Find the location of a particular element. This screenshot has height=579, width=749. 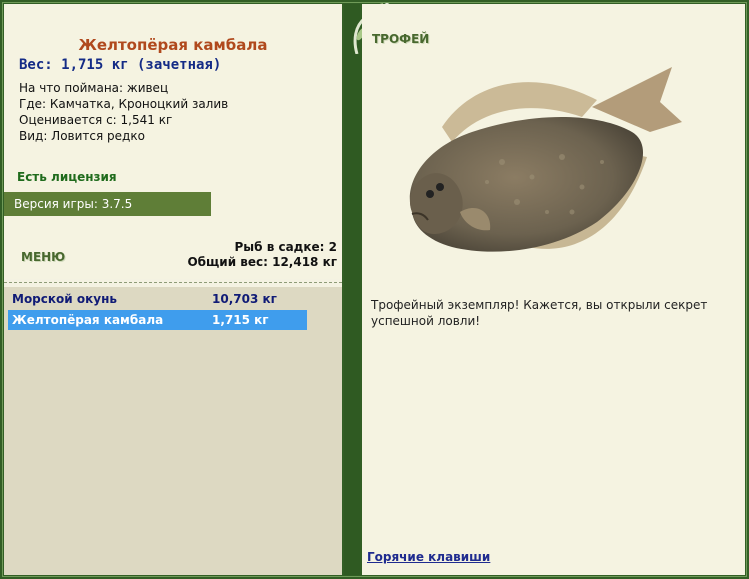

menu-button: МЕНЮ is located at coordinates (43, 257).